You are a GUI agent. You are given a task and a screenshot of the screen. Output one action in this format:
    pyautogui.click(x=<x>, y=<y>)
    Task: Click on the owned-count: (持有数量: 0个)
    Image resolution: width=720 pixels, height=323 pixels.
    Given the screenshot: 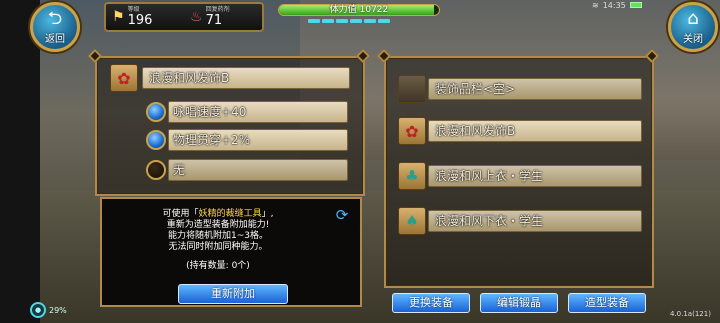 What is the action you would take?
    pyautogui.click(x=218, y=266)
    